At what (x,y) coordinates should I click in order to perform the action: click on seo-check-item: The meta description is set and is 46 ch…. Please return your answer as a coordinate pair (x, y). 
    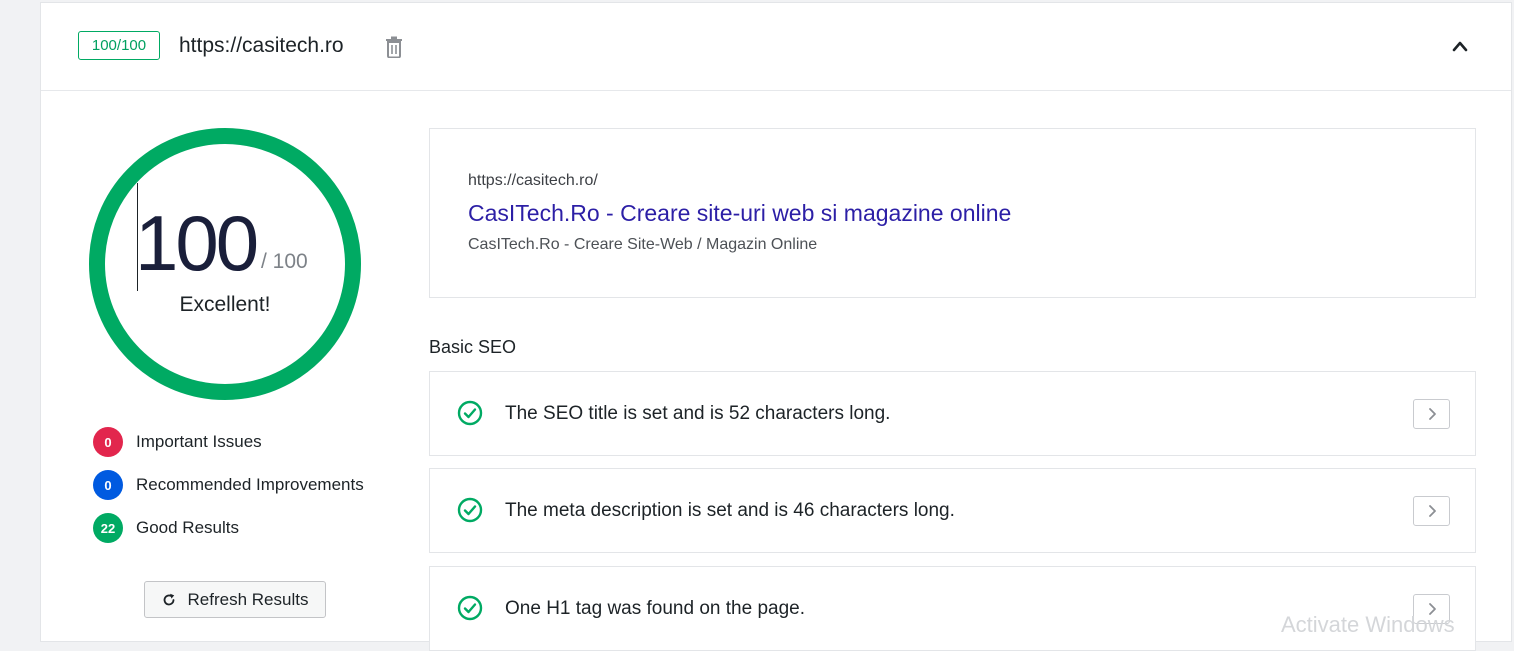
    Looking at the image, I should click on (952, 510).